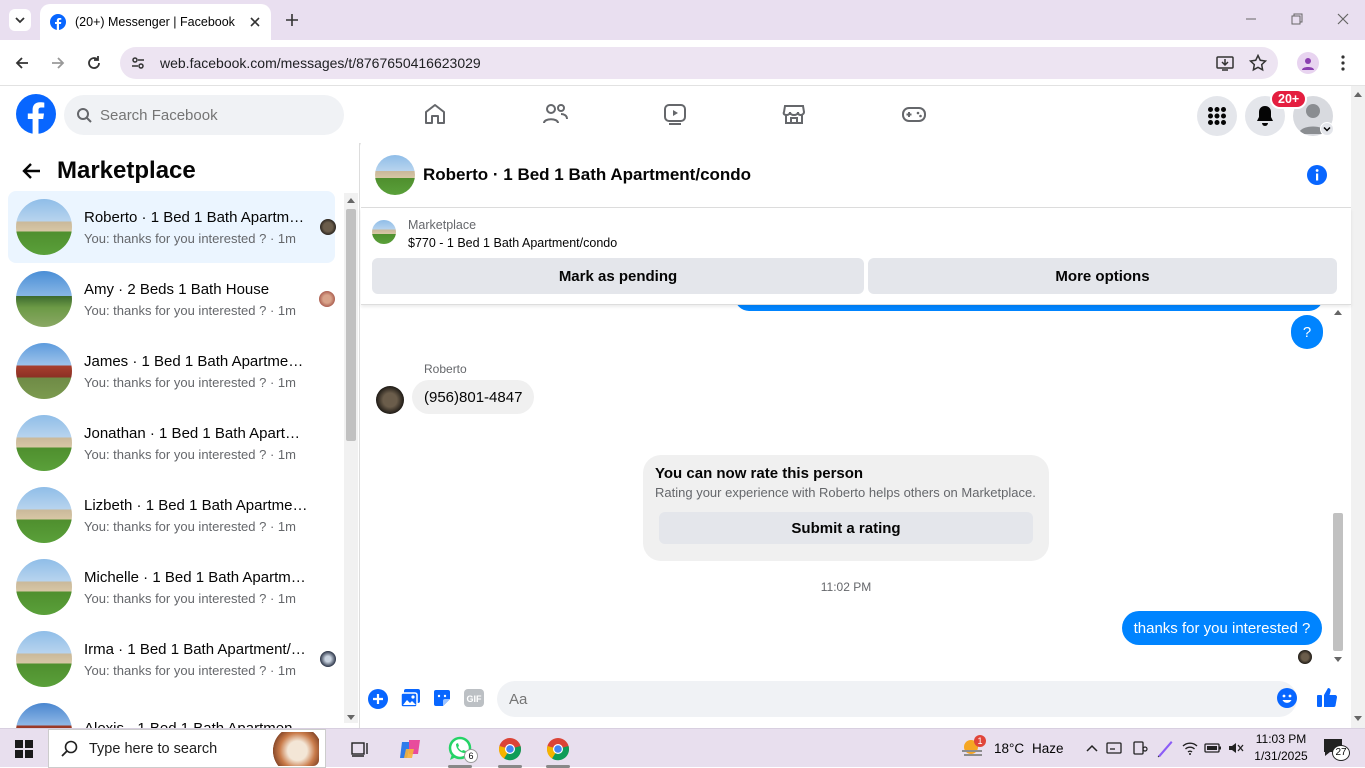 This screenshot has height=768, width=1365. Describe the element at coordinates (1165, 748) in the screenshot. I see `pen-icon` at that location.